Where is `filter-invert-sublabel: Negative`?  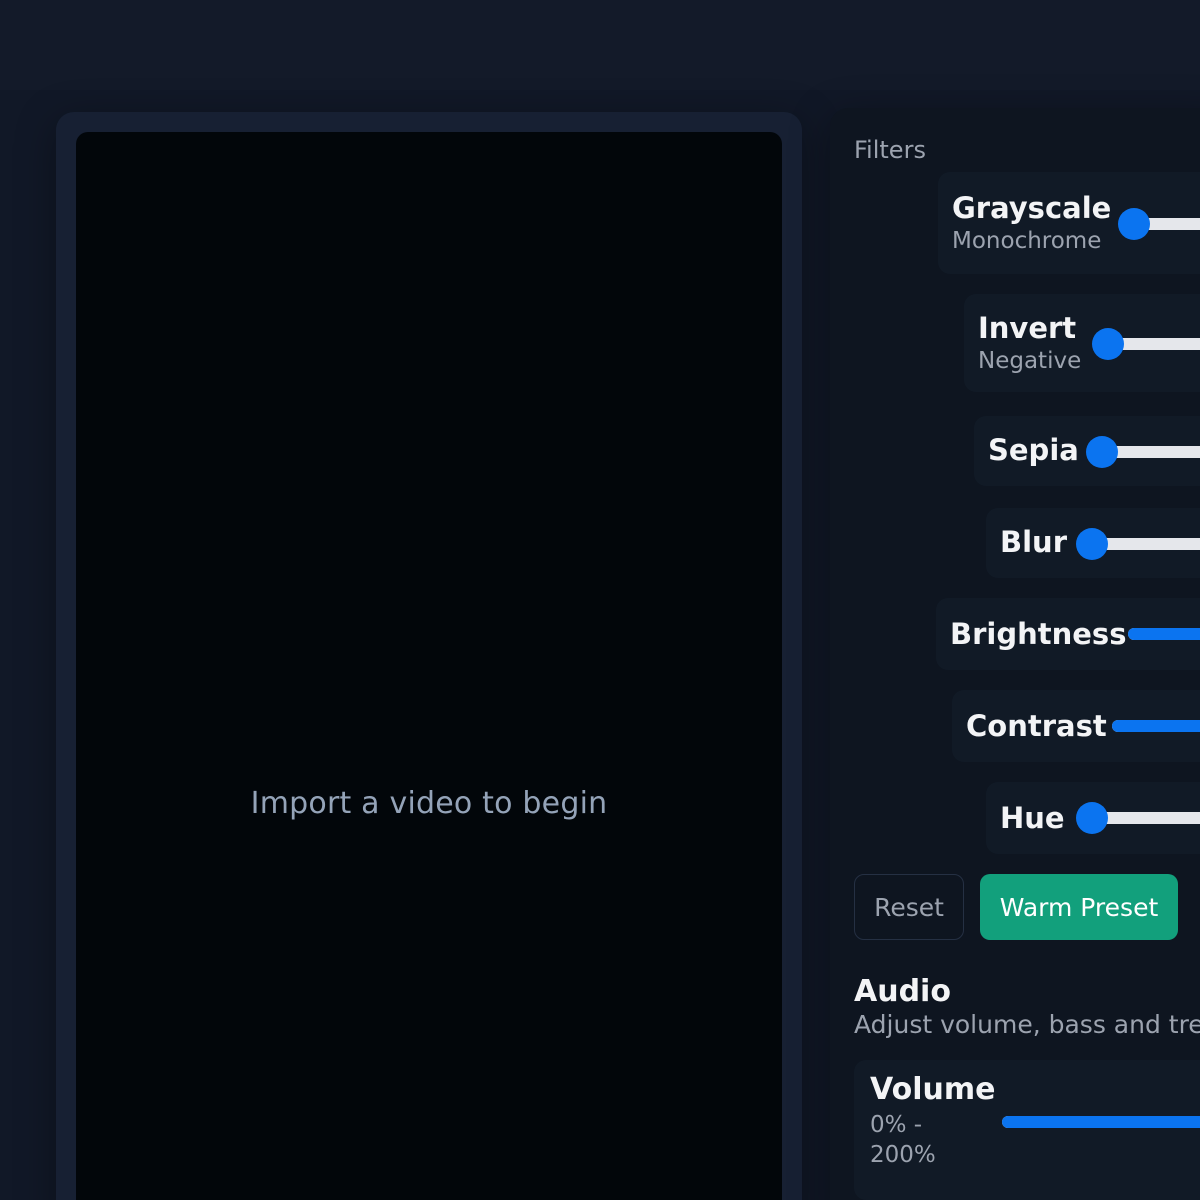
filter-invert-sublabel: Negative is located at coordinates (1030, 361).